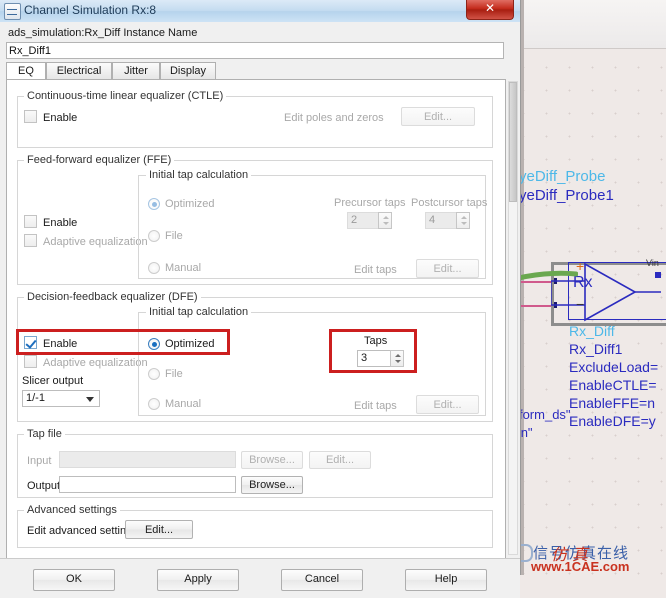 This screenshot has height=598, width=666. I want to click on dfe-edit-taps-label: Edit taps, so click(375, 406).